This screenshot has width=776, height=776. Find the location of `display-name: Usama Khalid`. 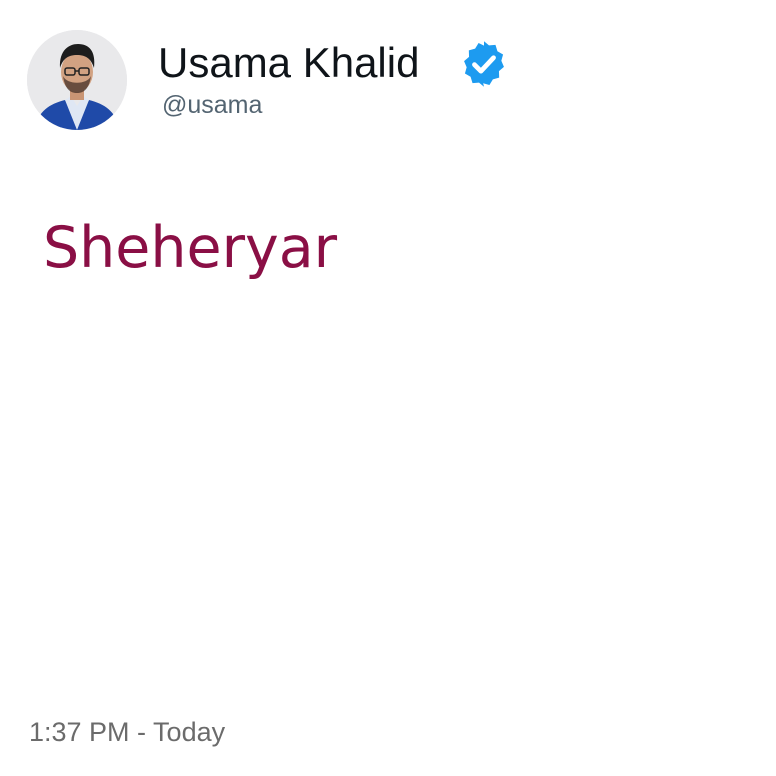

display-name: Usama Khalid is located at coordinates (288, 63).